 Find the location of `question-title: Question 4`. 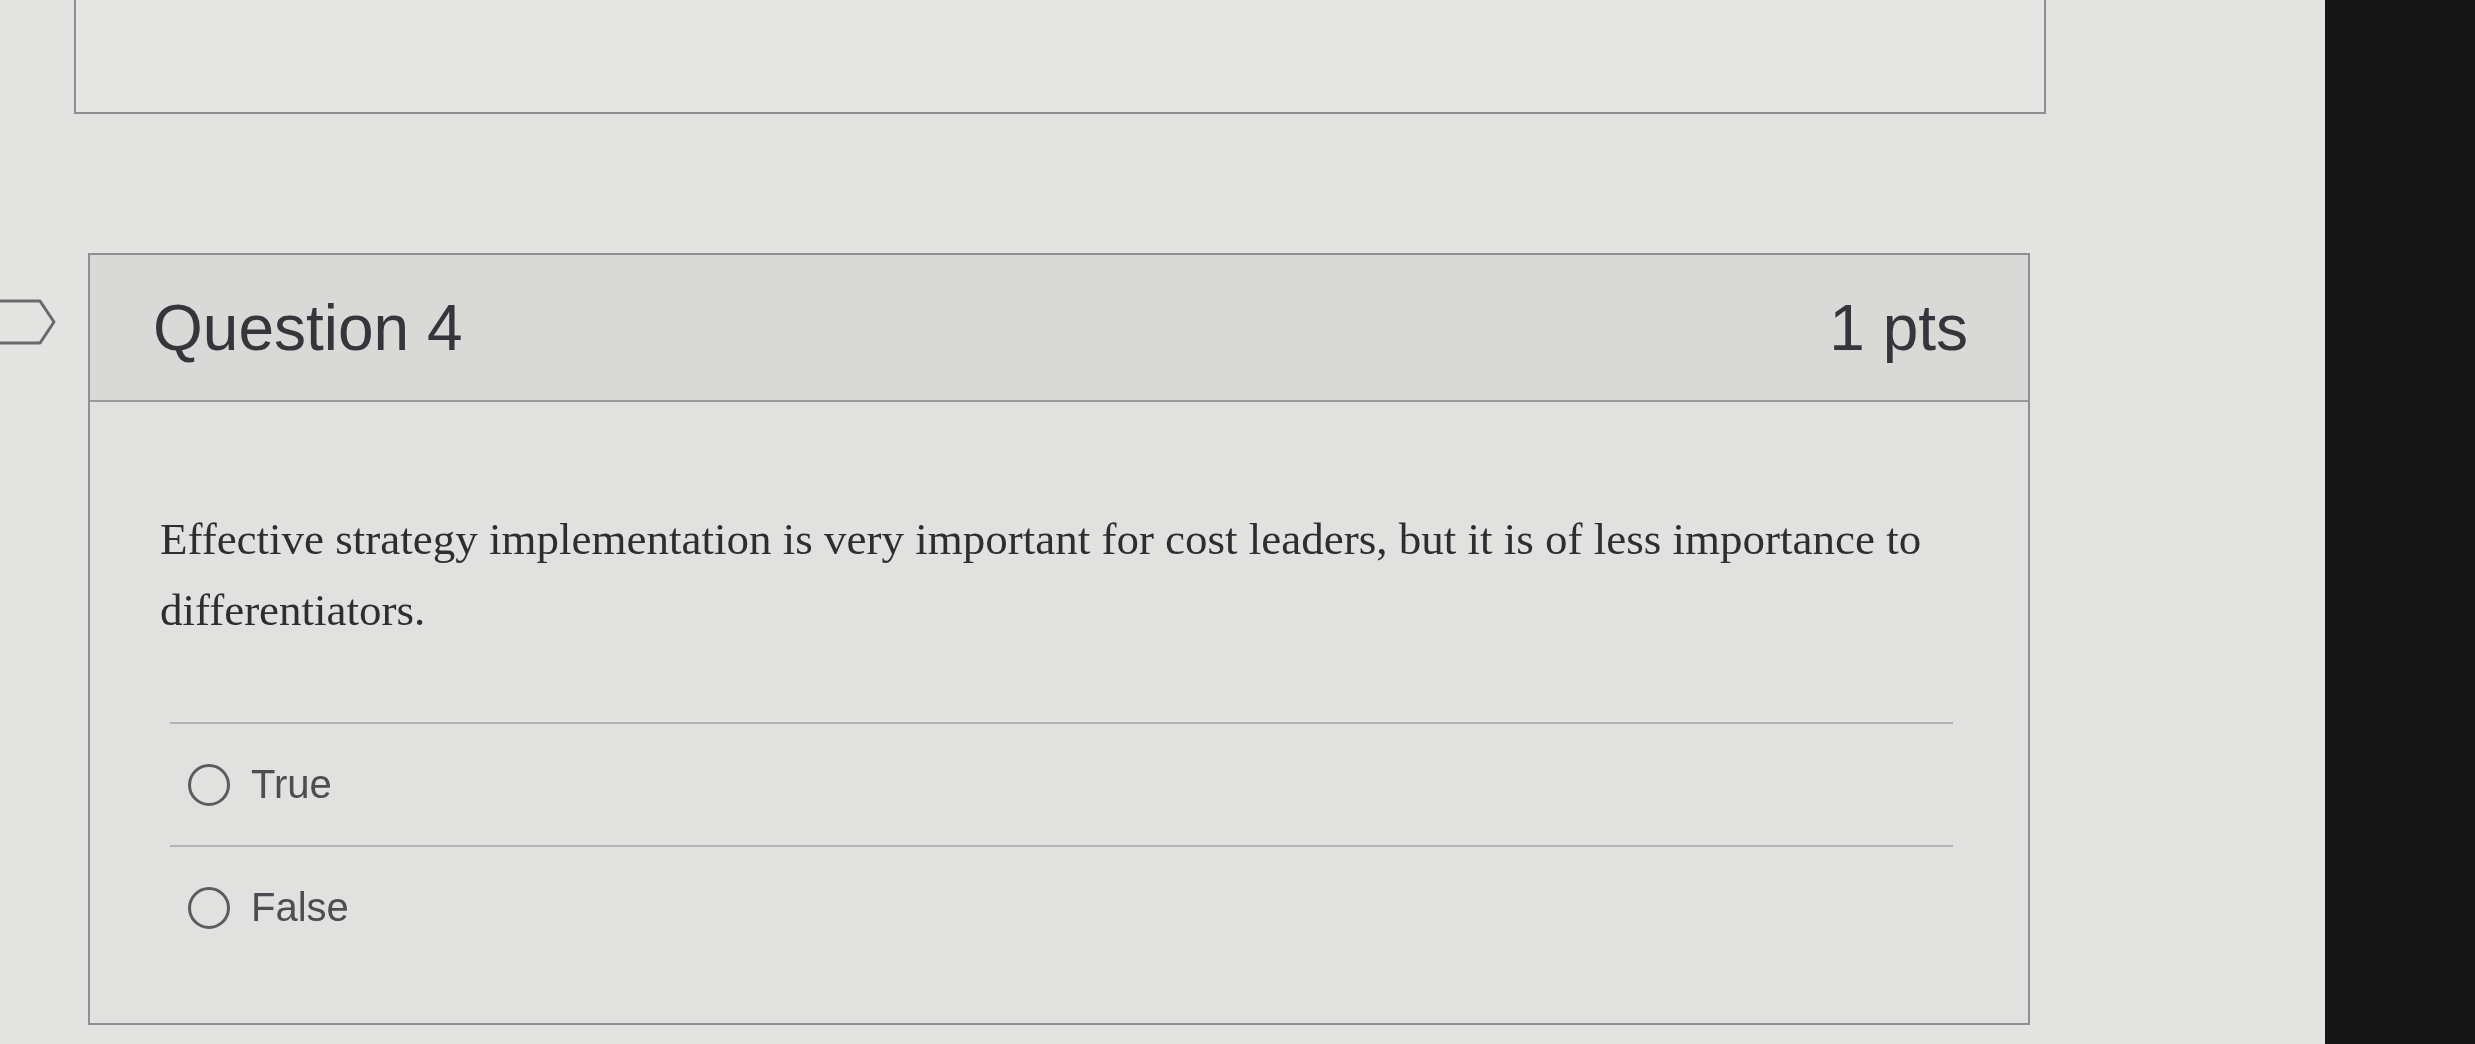

question-title: Question 4 is located at coordinates (308, 327).